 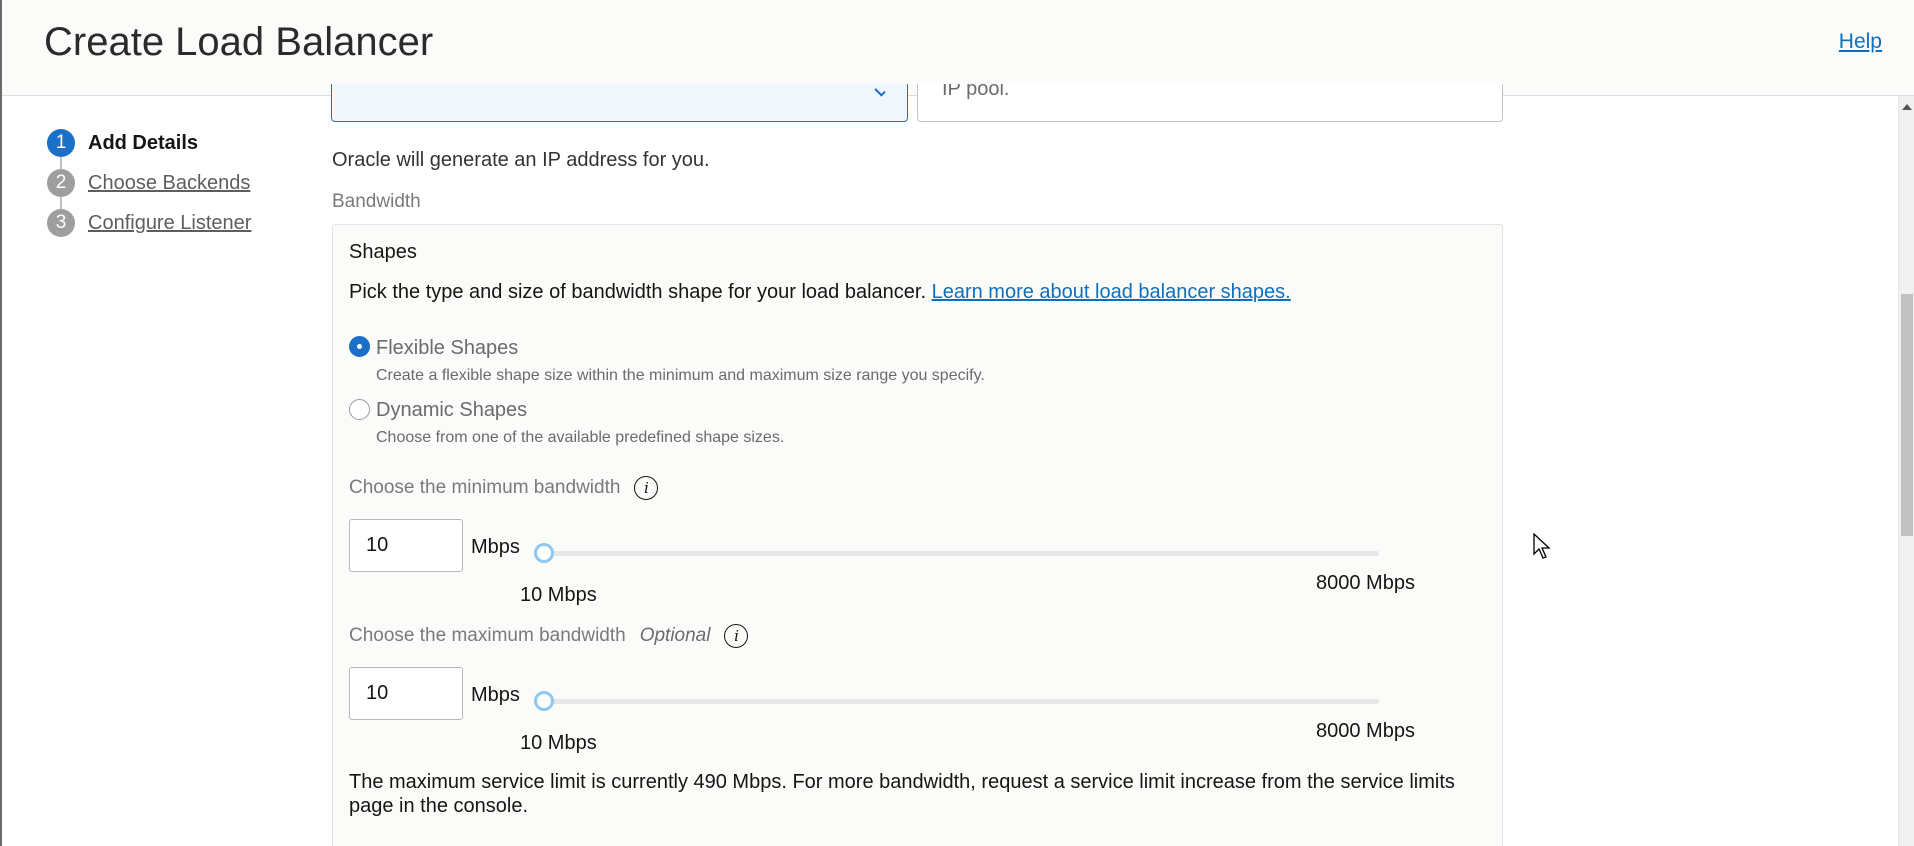 I want to click on step-number: 2, so click(x=61, y=183).